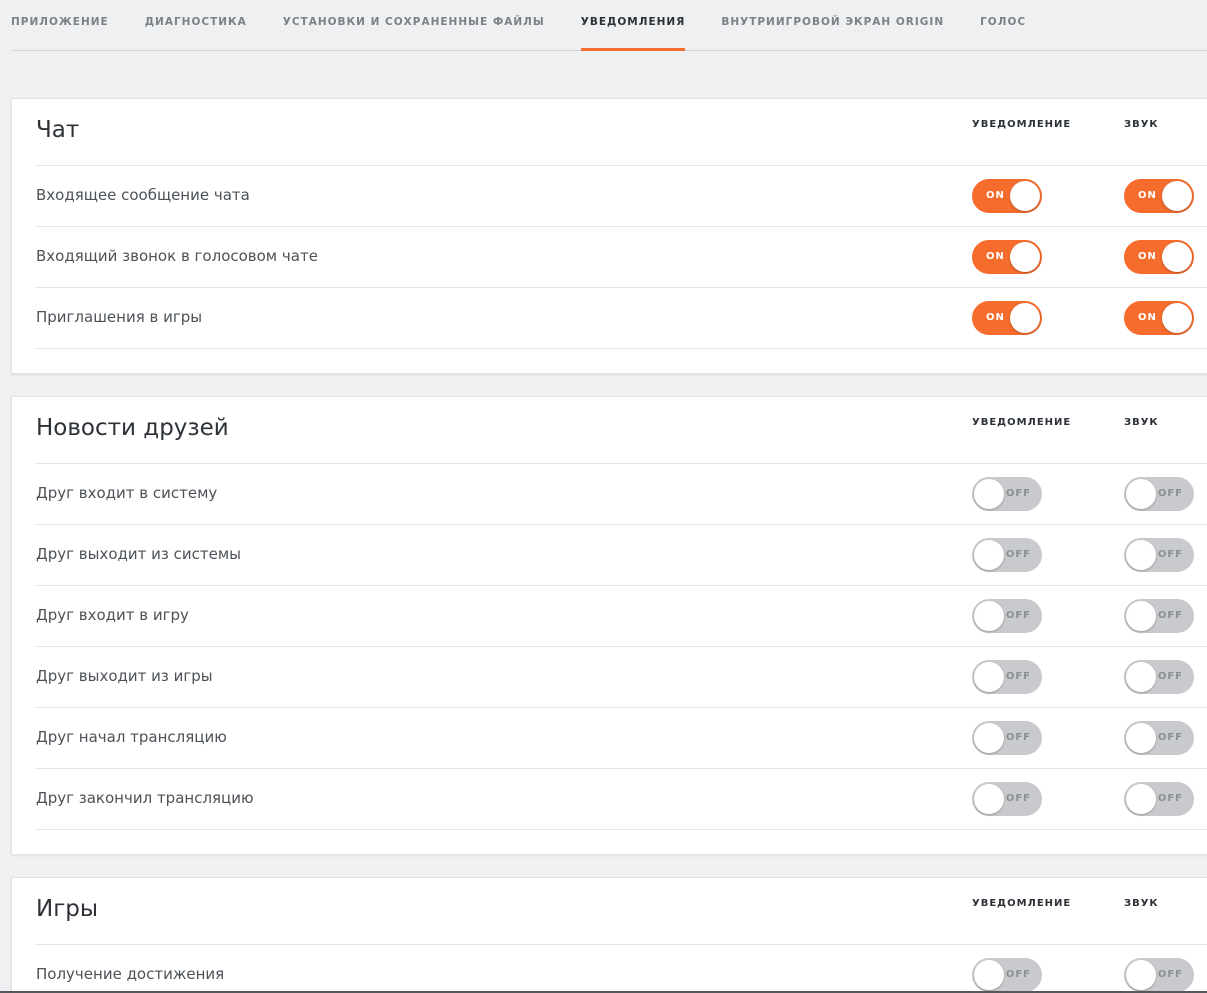 The width and height of the screenshot is (1207, 993). What do you see at coordinates (196, 25) in the screenshot?
I see `tab-diagnostics: ДИАГНОСТИКА` at bounding box center [196, 25].